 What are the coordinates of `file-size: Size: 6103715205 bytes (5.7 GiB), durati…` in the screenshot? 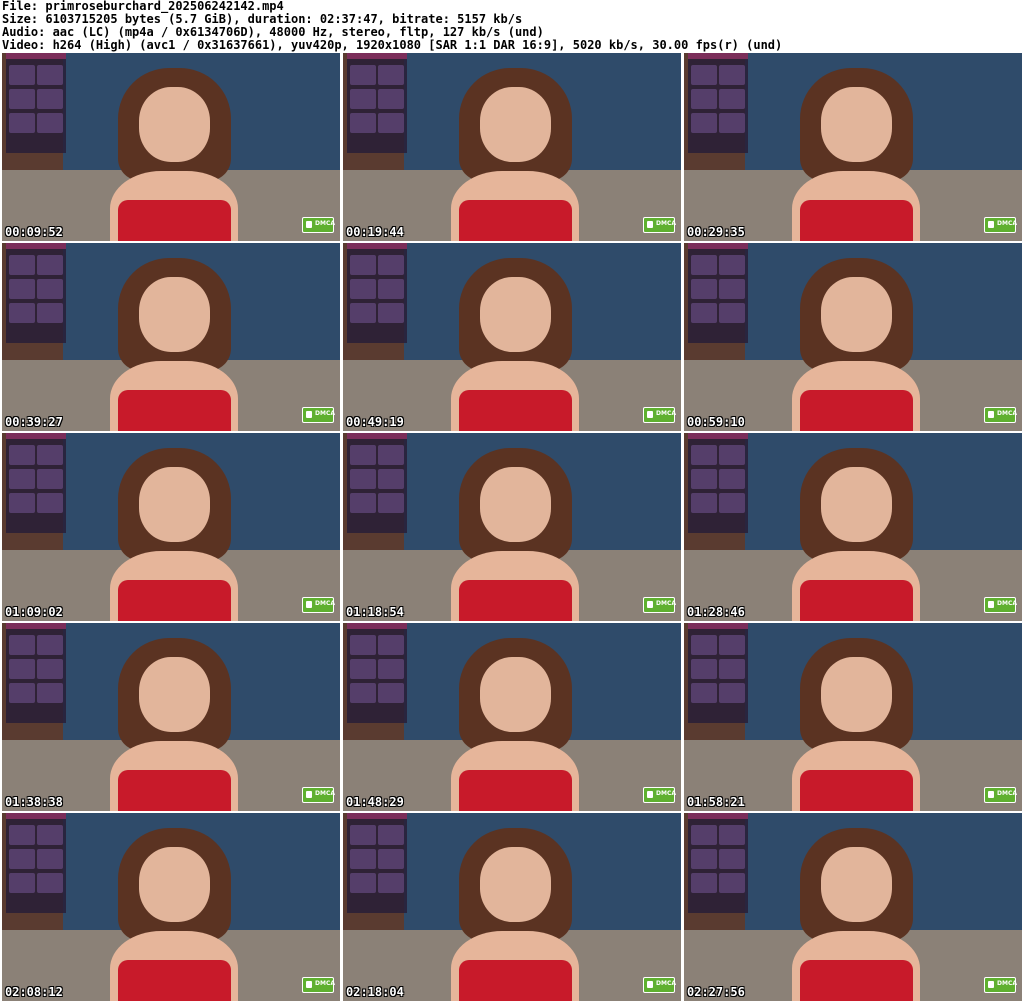 It's located at (262, 19).